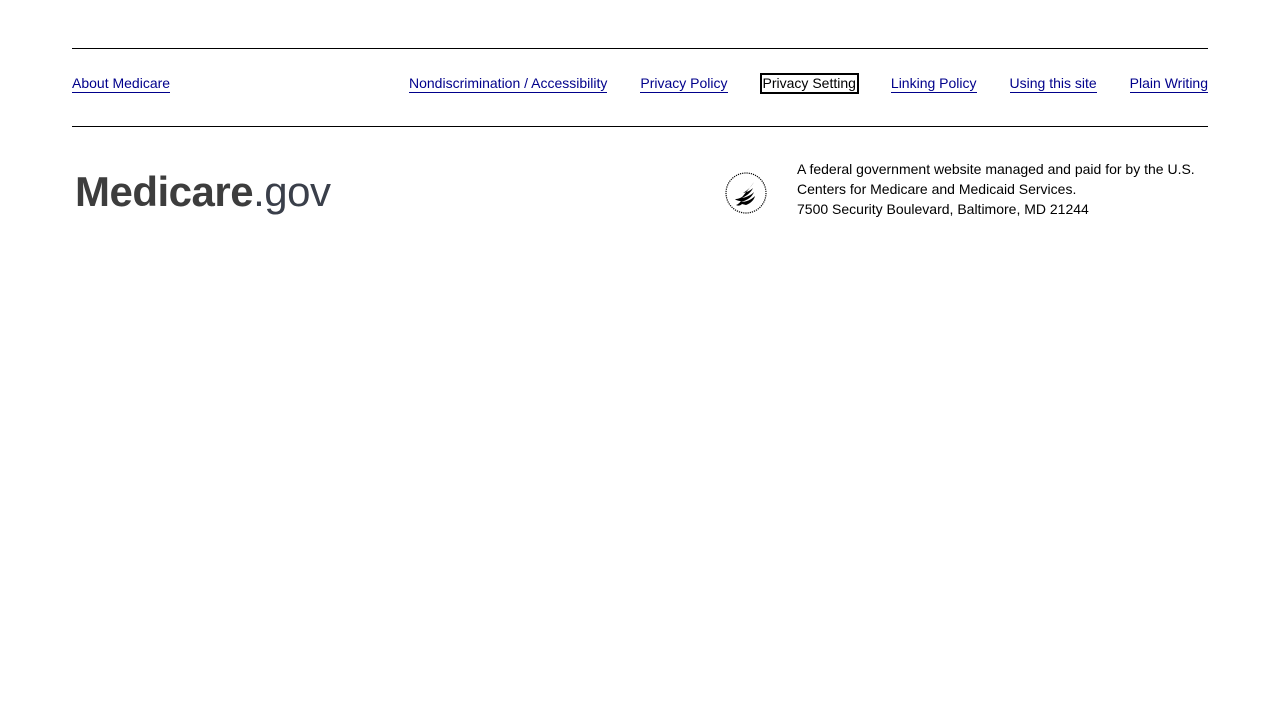 Image resolution: width=1280 pixels, height=720 pixels. I want to click on hhs-seal-icon, so click(746, 193).